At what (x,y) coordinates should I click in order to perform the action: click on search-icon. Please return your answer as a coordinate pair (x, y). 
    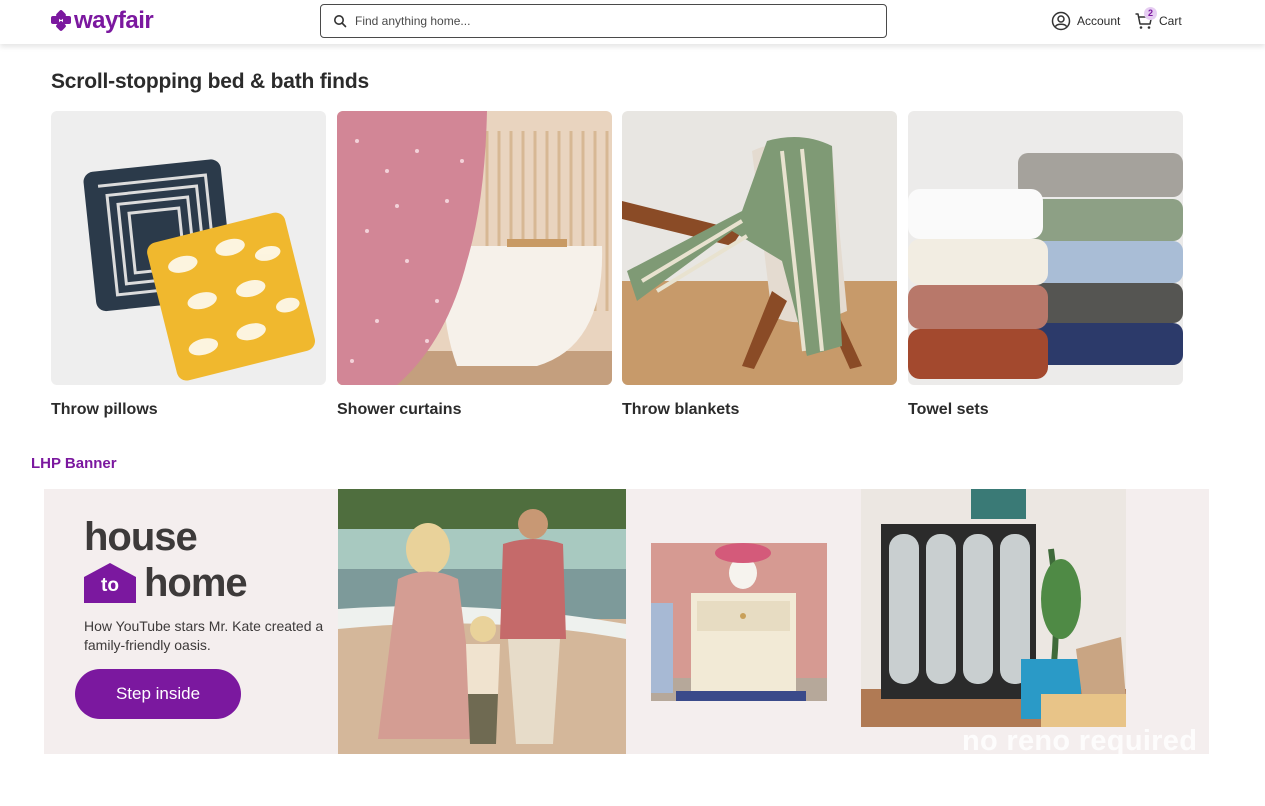
    Looking at the image, I should click on (340, 21).